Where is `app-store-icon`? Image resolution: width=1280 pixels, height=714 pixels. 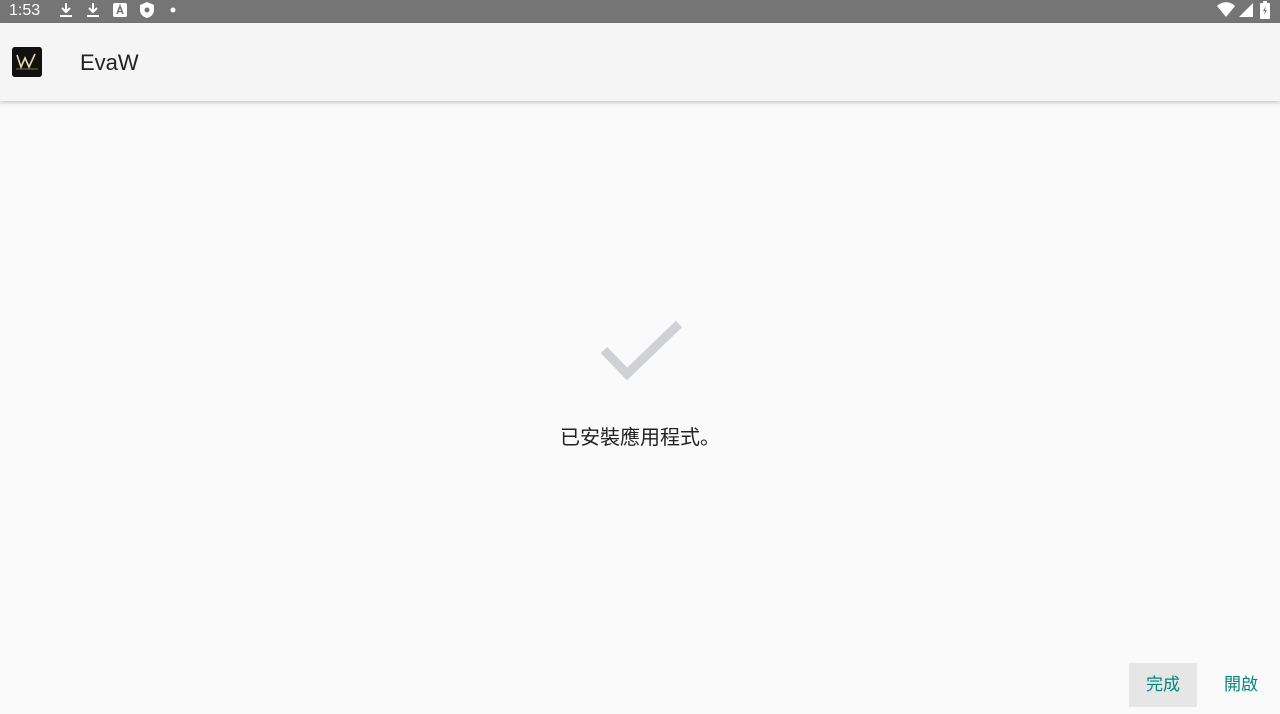
app-store-icon is located at coordinates (120, 10).